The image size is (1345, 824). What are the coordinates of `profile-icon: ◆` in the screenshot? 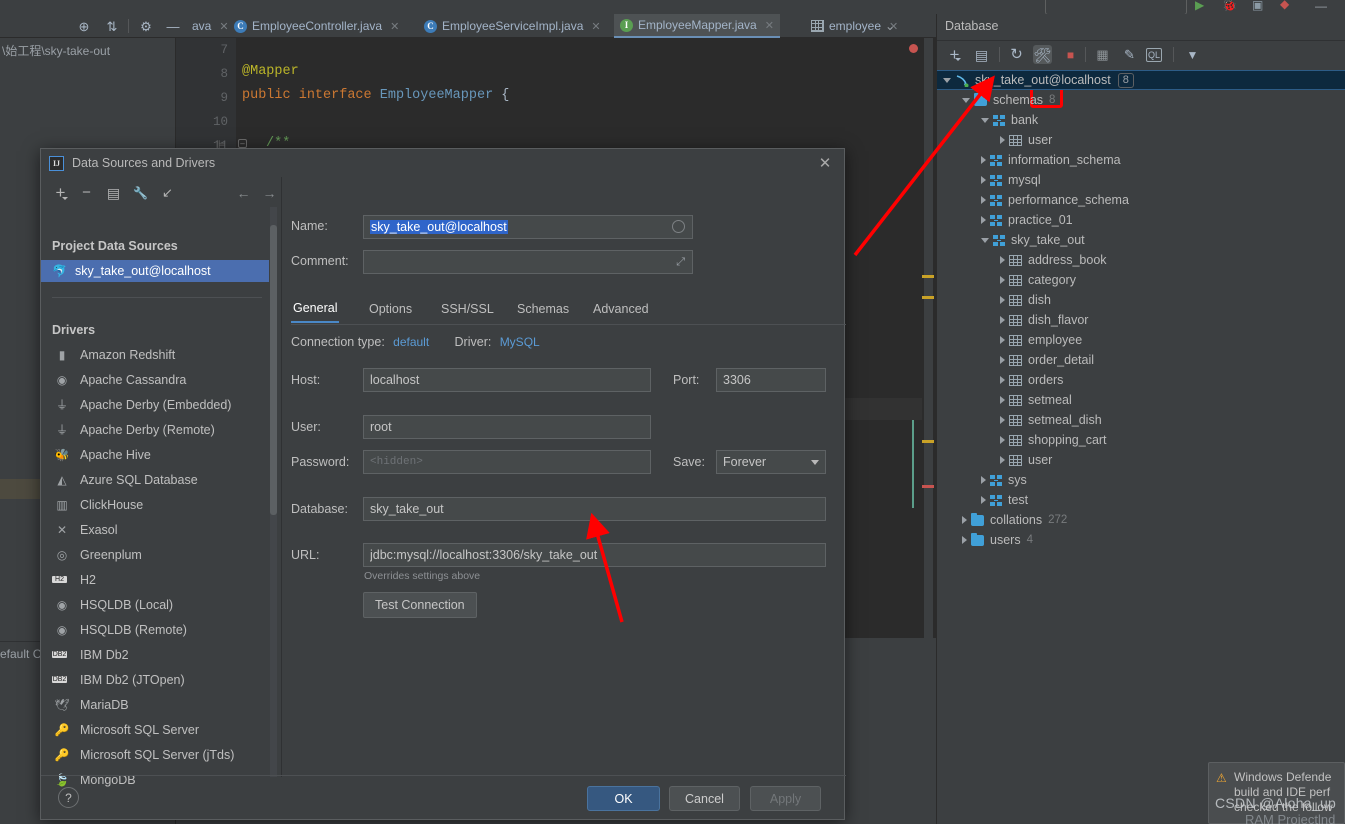 It's located at (1284, 5).